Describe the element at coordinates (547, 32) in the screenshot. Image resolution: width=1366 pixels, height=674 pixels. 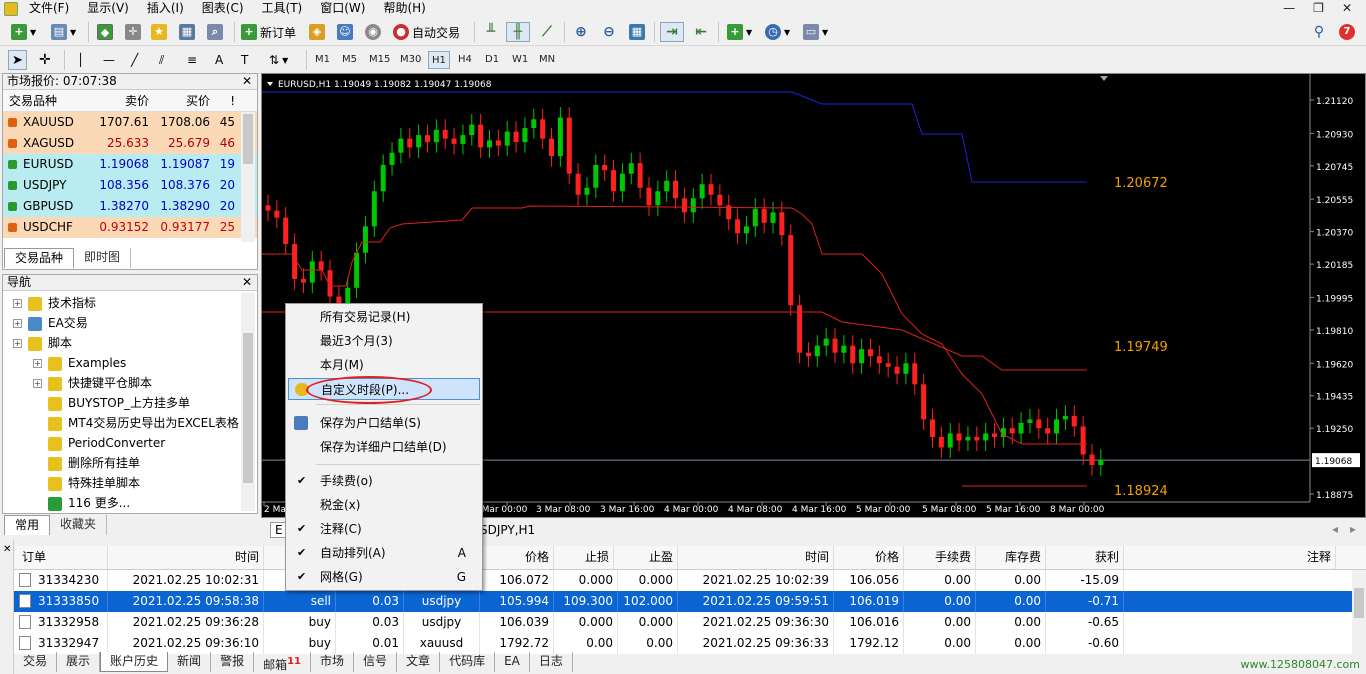
I see `line-chart-button: ⟋` at that location.